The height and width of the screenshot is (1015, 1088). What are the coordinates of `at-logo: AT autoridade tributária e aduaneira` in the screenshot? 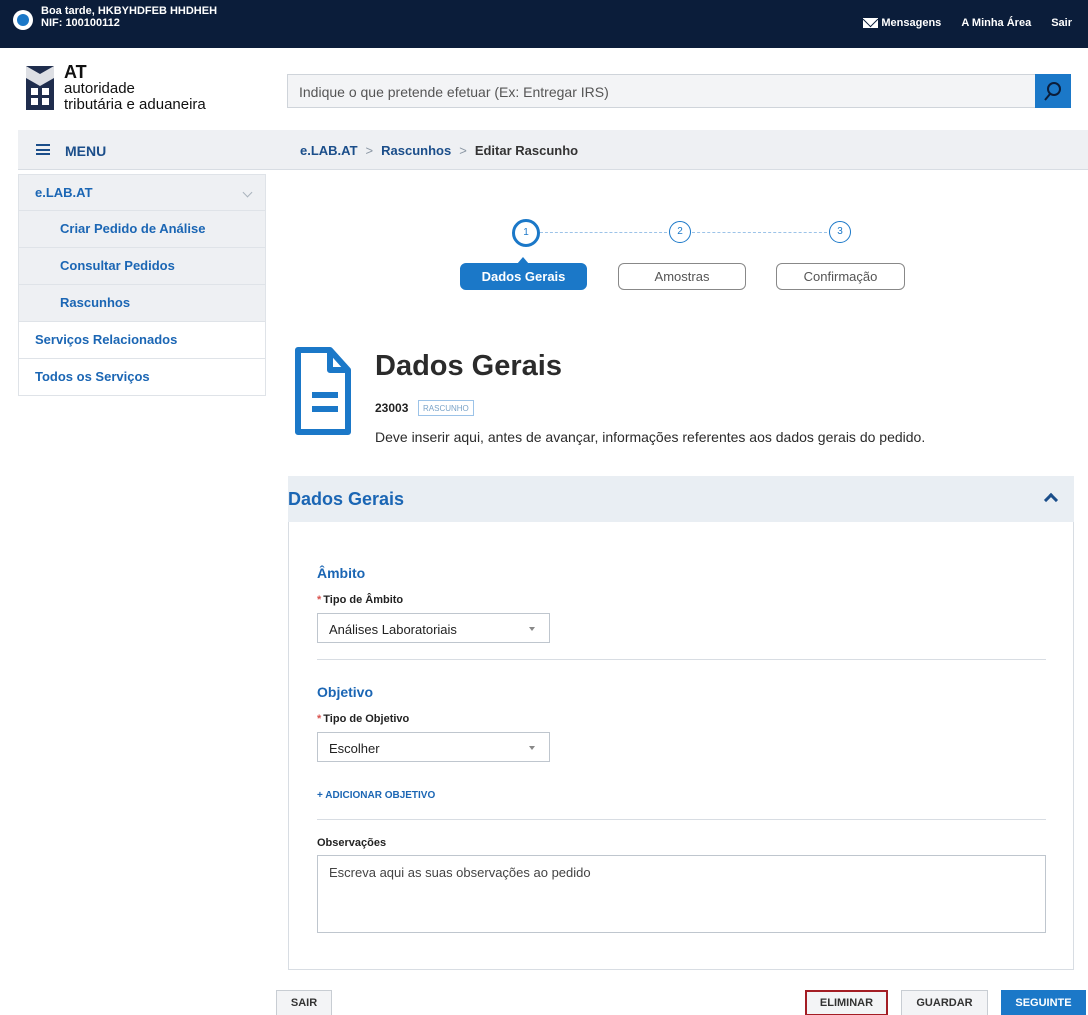 It's located at (125, 90).